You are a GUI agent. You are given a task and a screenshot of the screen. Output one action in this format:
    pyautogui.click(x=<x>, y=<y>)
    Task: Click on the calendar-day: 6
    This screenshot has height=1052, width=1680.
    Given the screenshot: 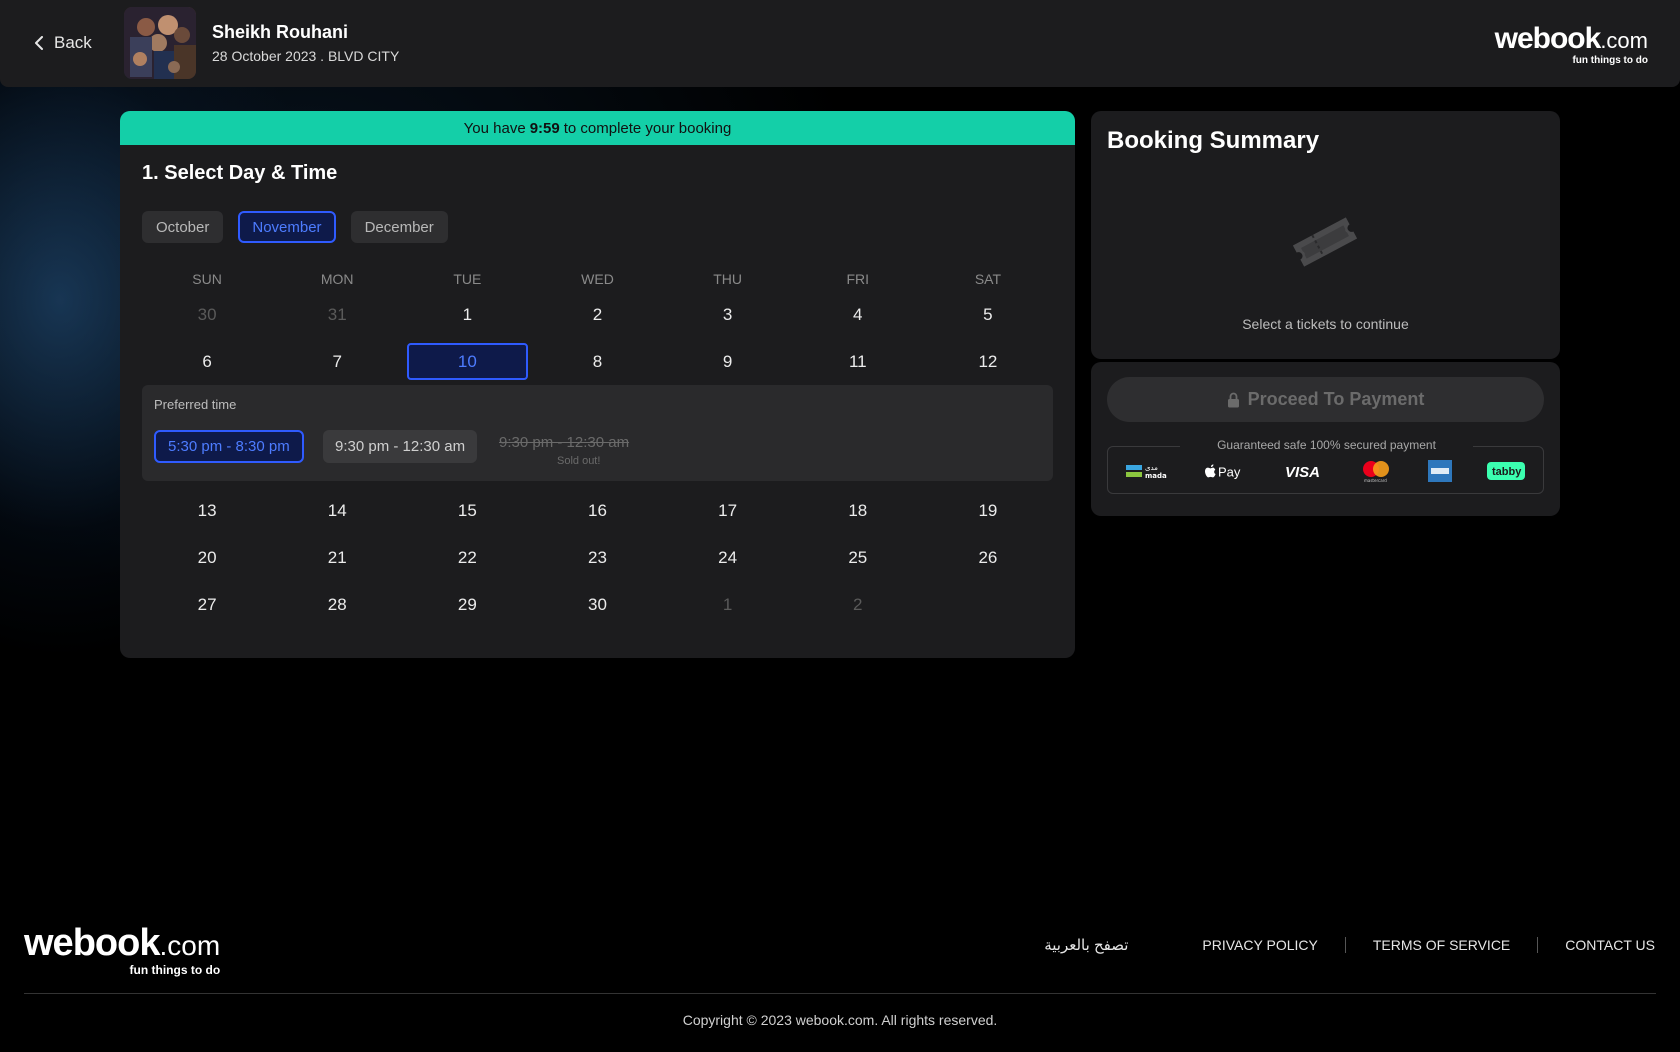 What is the action you would take?
    pyautogui.click(x=207, y=361)
    